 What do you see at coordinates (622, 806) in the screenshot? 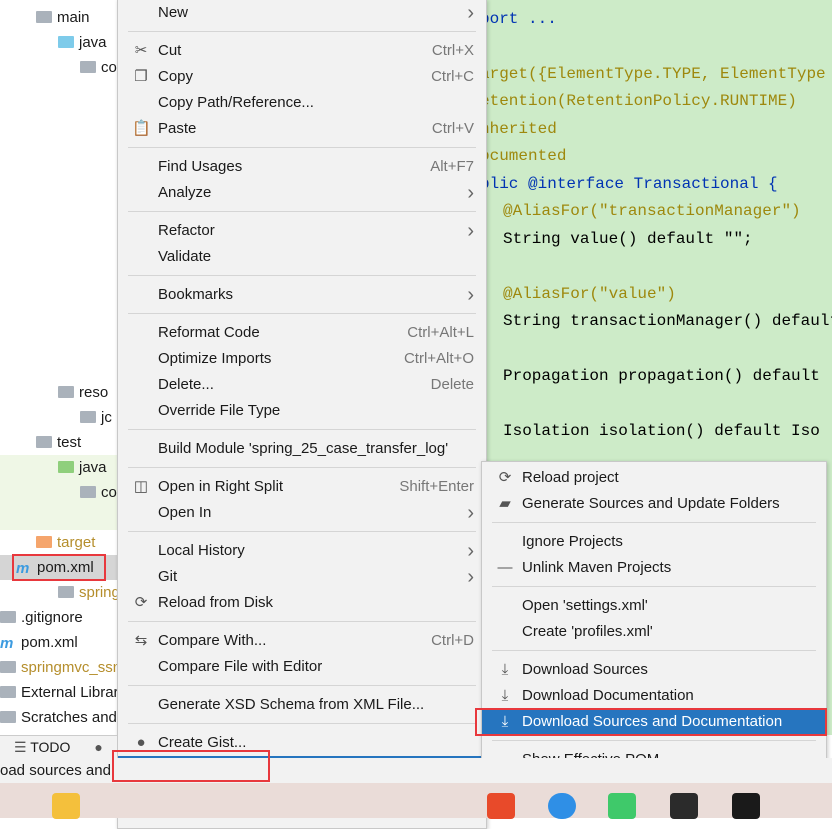
I see `video-app-icon` at bounding box center [622, 806].